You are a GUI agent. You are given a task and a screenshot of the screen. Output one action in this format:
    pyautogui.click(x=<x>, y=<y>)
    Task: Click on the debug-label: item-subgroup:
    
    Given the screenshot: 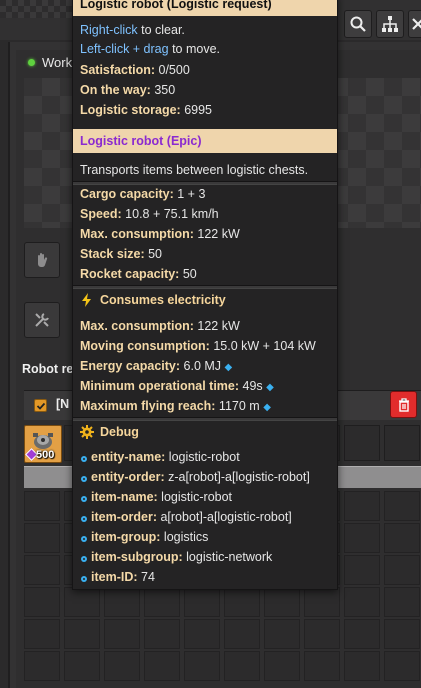 What is the action you would take?
    pyautogui.click(x=137, y=557)
    